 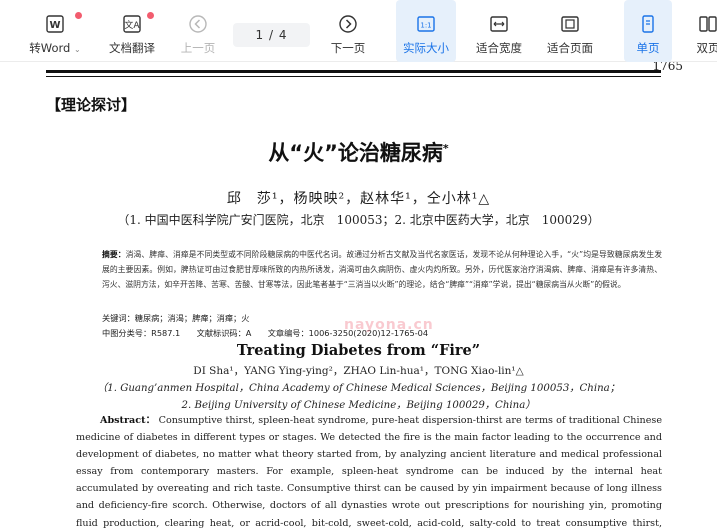 I want to click on next-page-button: 下一页, so click(x=348, y=31).